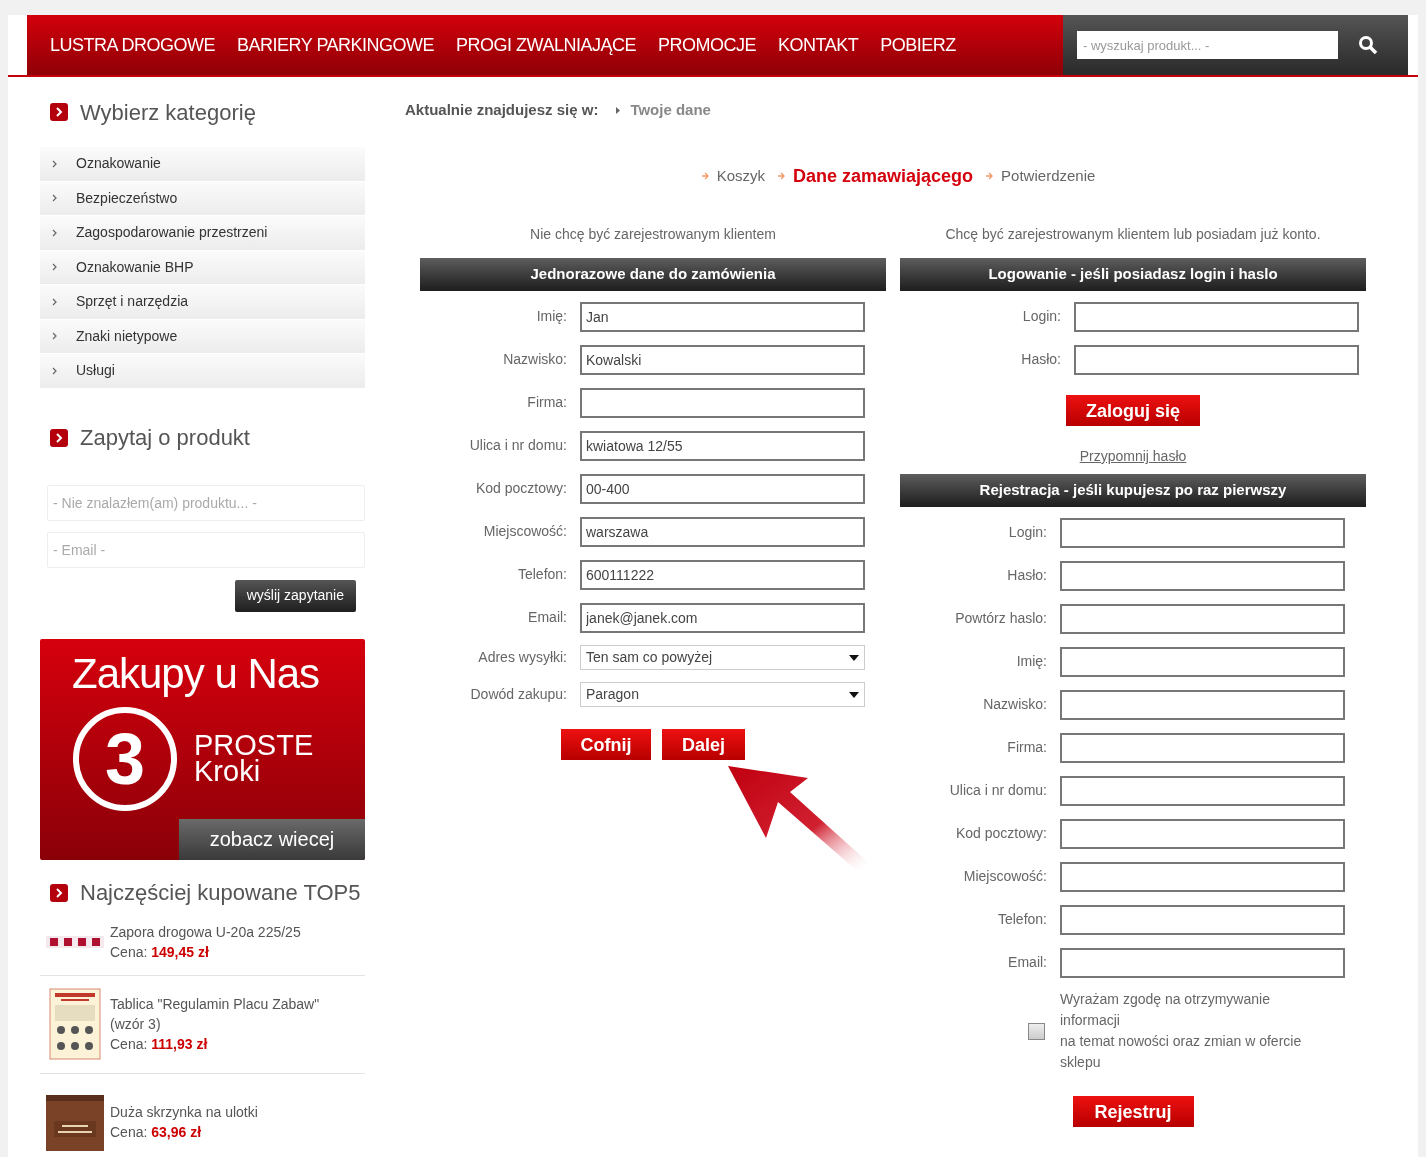 The image size is (1426, 1157). Describe the element at coordinates (546, 45) in the screenshot. I see `nav-link: PROGI ZWALNIAJĄCE` at that location.